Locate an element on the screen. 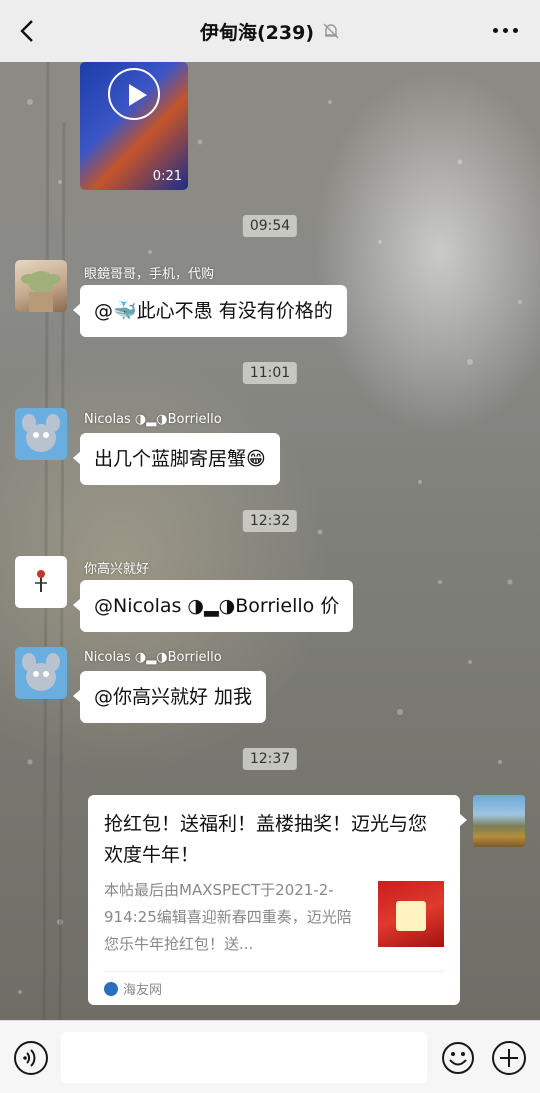 The height and width of the screenshot is (1093, 540). timestamp: 09:54 is located at coordinates (270, 226).